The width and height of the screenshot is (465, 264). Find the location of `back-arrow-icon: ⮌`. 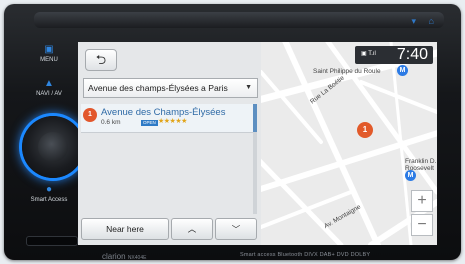

back-arrow-icon: ⮌ is located at coordinates (101, 59).